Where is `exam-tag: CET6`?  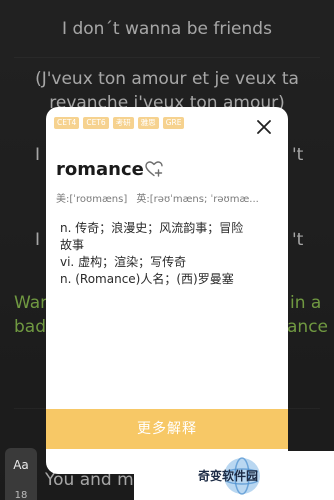 exam-tag: CET6 is located at coordinates (96, 123).